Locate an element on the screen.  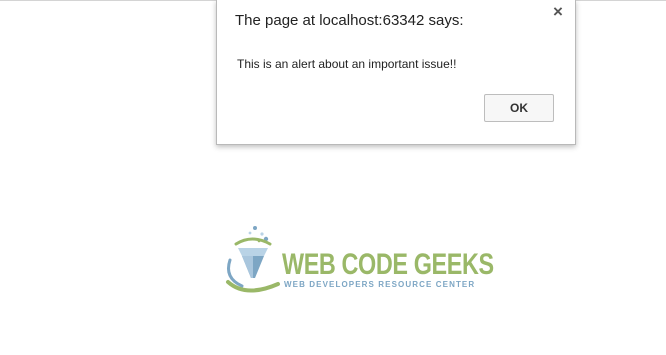
logo-tagline: WEB DEVELOPERS RESOURCE CENTER is located at coordinates (380, 284).